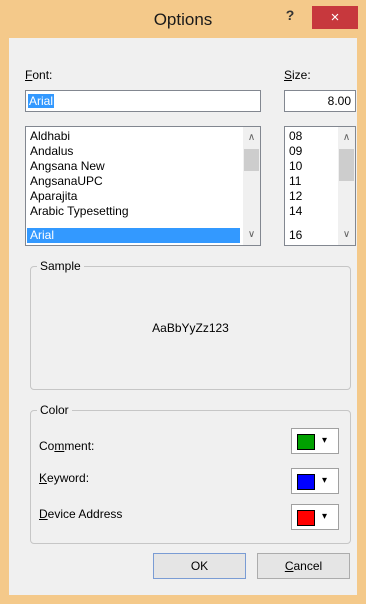 This screenshot has width=366, height=604. What do you see at coordinates (199, 566) in the screenshot?
I see `ok-button: OK` at bounding box center [199, 566].